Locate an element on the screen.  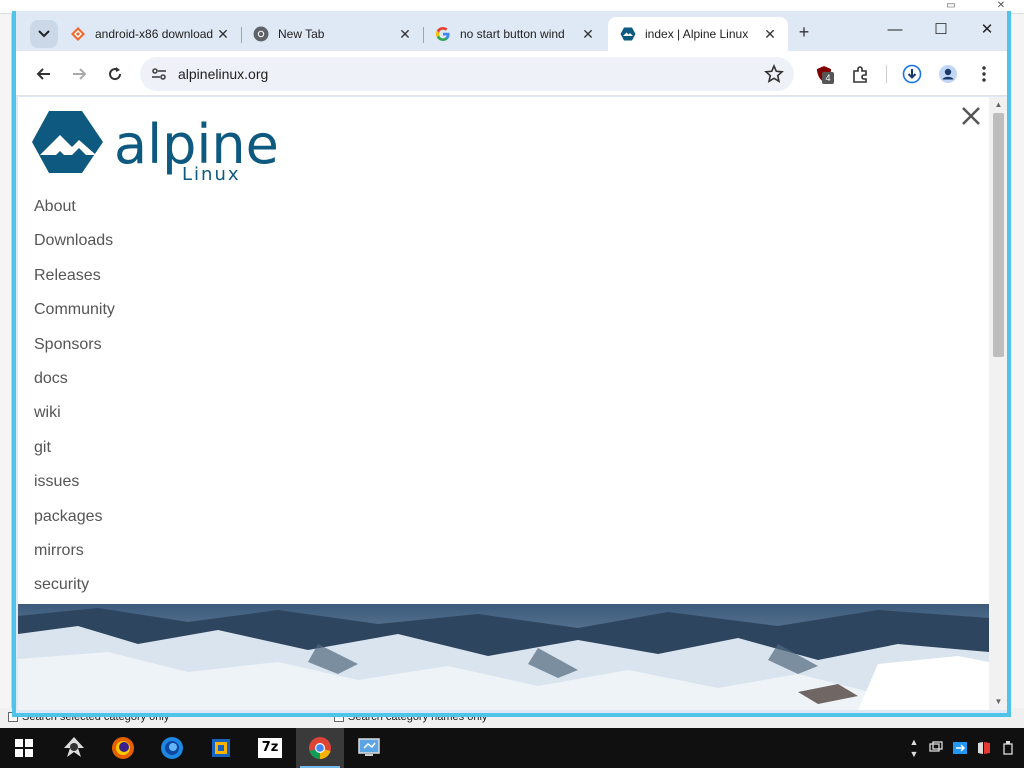
url-text: alpinelinux.org is located at coordinates (223, 74).